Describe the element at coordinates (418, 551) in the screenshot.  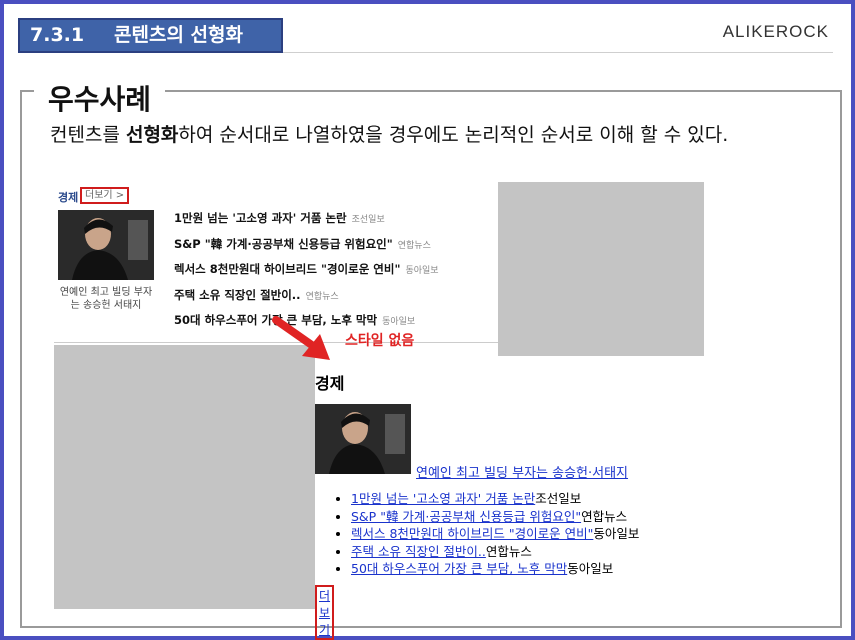
I see `headline-link: 주택 소유 직장인 절반이..` at that location.